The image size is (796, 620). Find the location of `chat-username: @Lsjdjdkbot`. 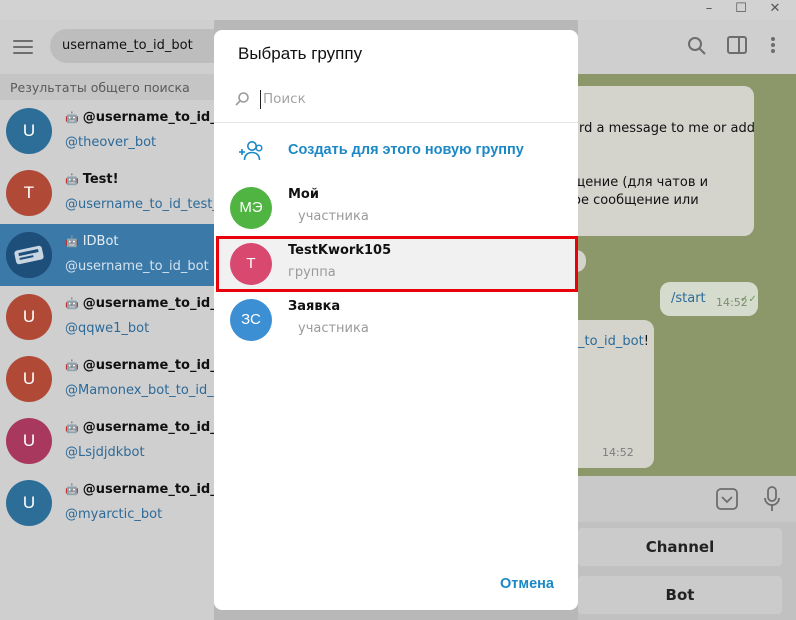

chat-username: @Lsjdjdkbot is located at coordinates (105, 452).